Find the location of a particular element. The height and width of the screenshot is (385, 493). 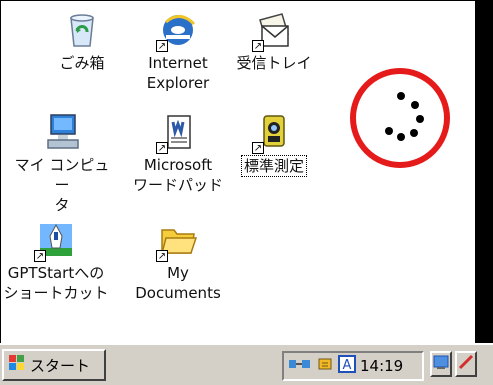

my-documents-label: My Documents is located at coordinates (178, 283).